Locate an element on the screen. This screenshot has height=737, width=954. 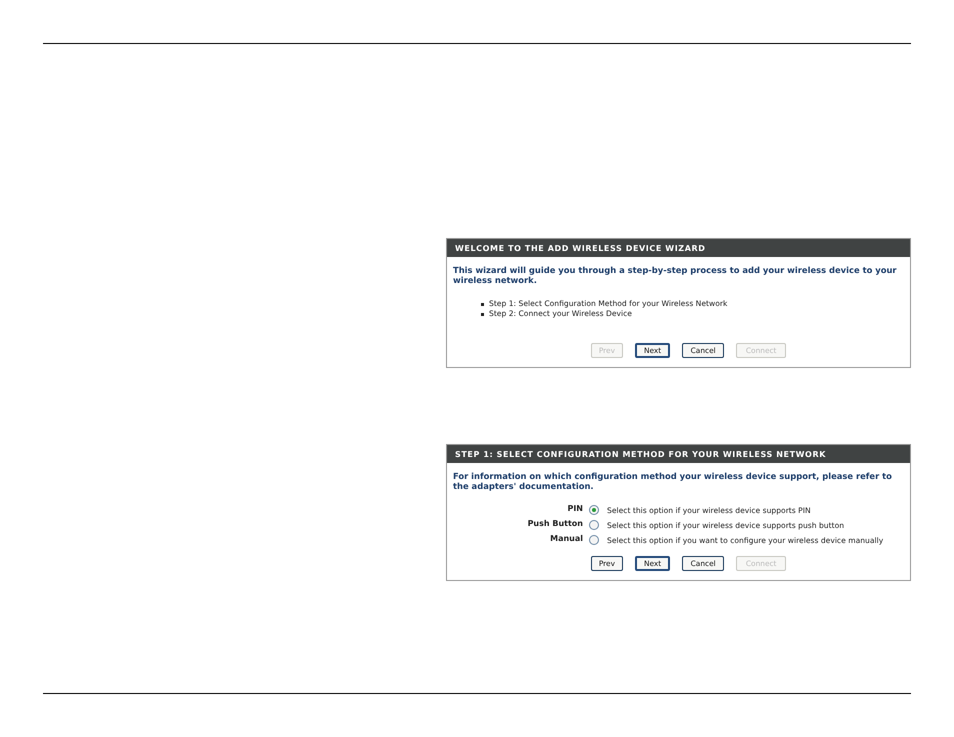
panel-title: WELCOME TO THE ADD WIRELESS DEVICE WIZARD is located at coordinates (678, 248).